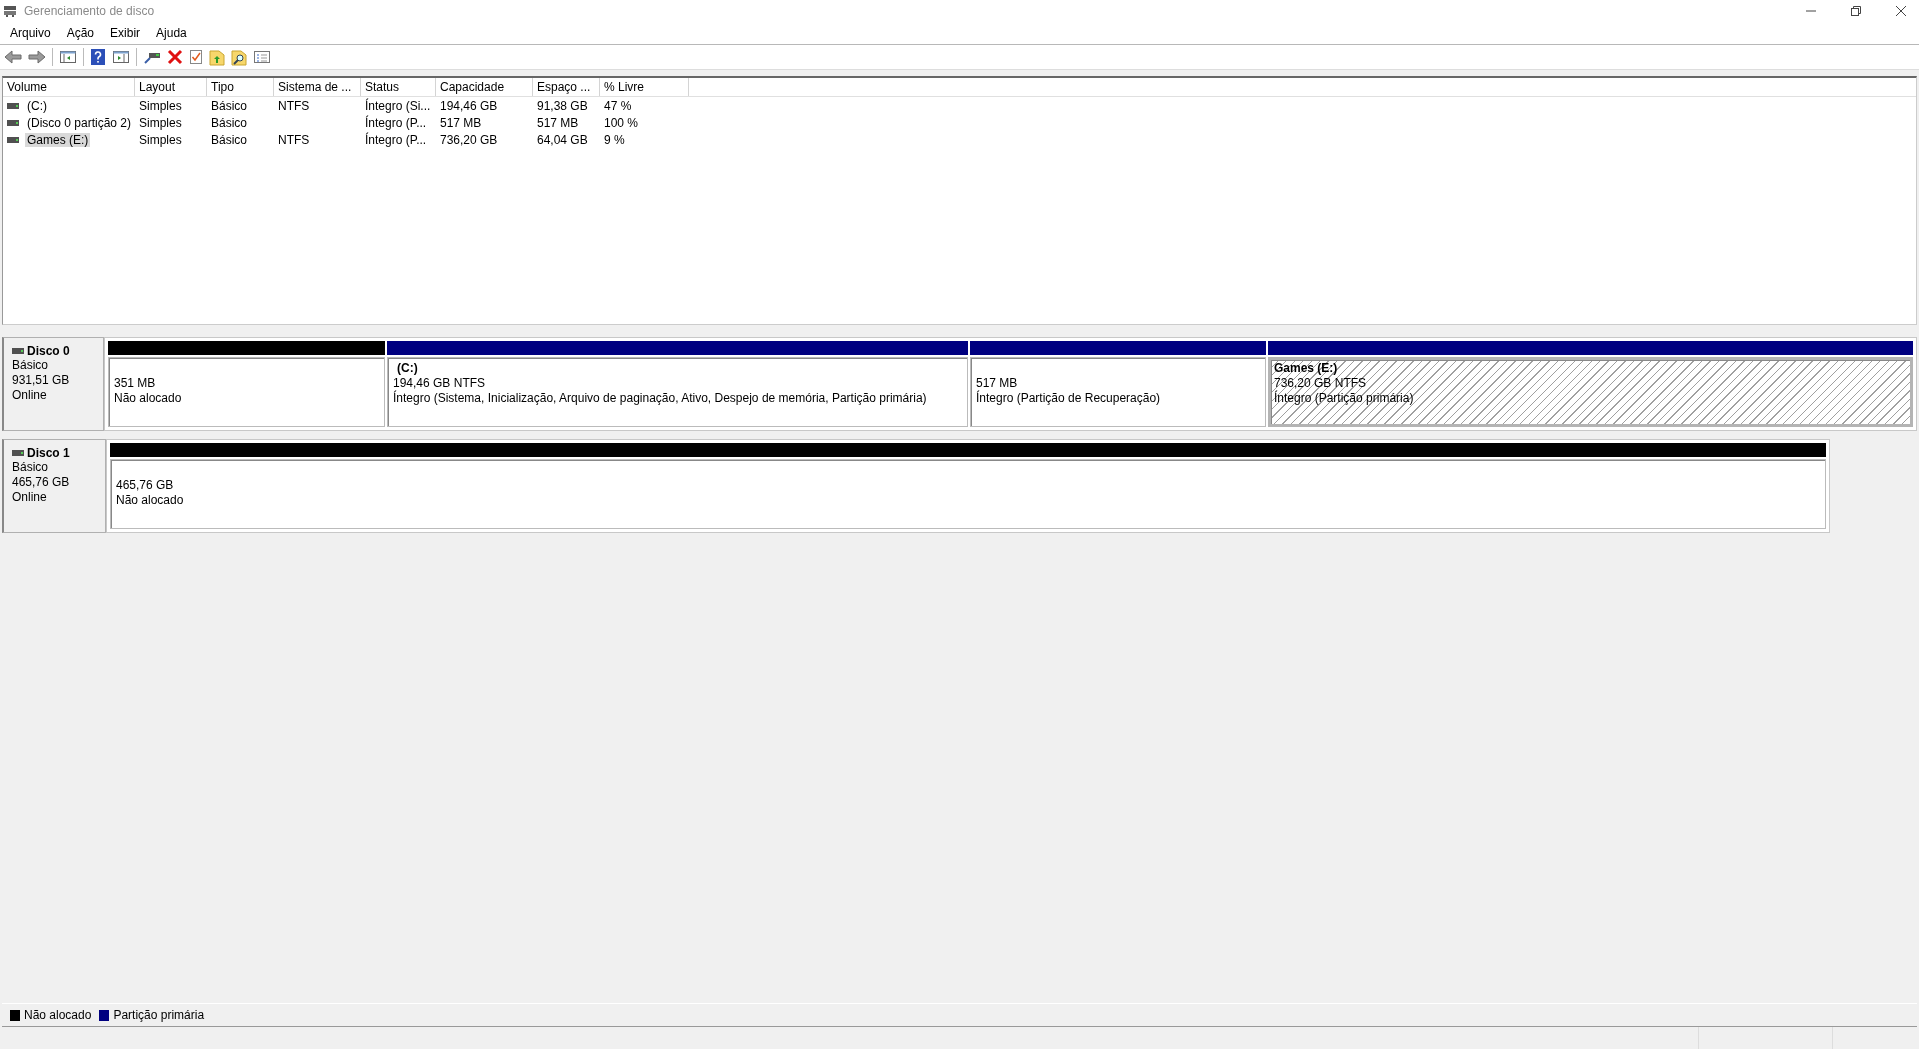 The image size is (1919, 1049). What do you see at coordinates (407, 368) in the screenshot?
I see `partition-title: (C:)` at bounding box center [407, 368].